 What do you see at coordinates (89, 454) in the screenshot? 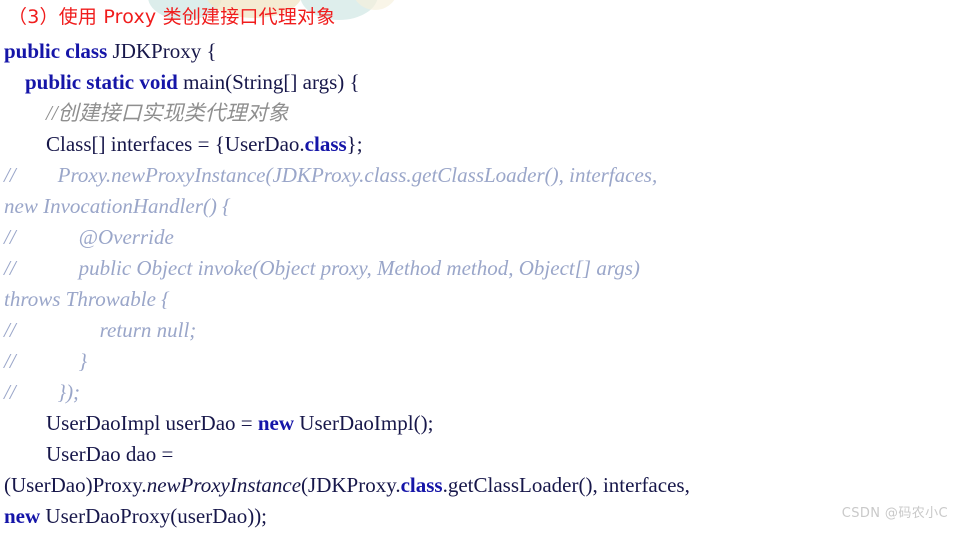
I see `code-token: UserDao dao =` at bounding box center [89, 454].